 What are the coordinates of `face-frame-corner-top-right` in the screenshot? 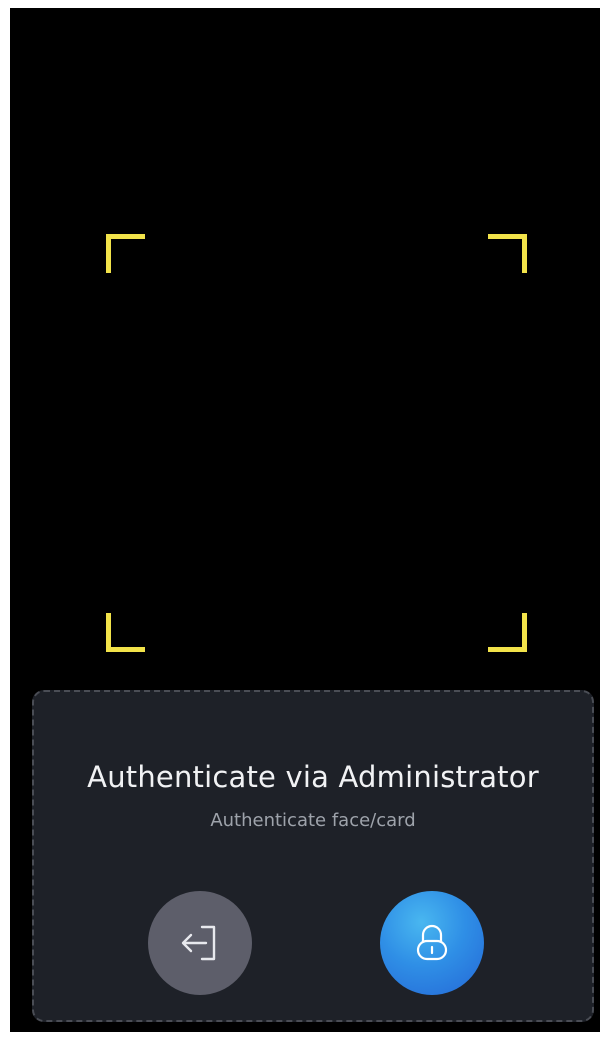 It's located at (507, 253).